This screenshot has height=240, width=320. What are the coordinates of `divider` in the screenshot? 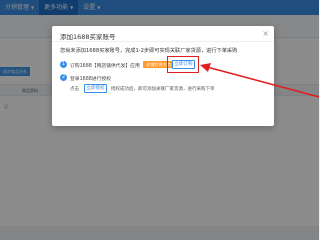 It's located at (163, 41).